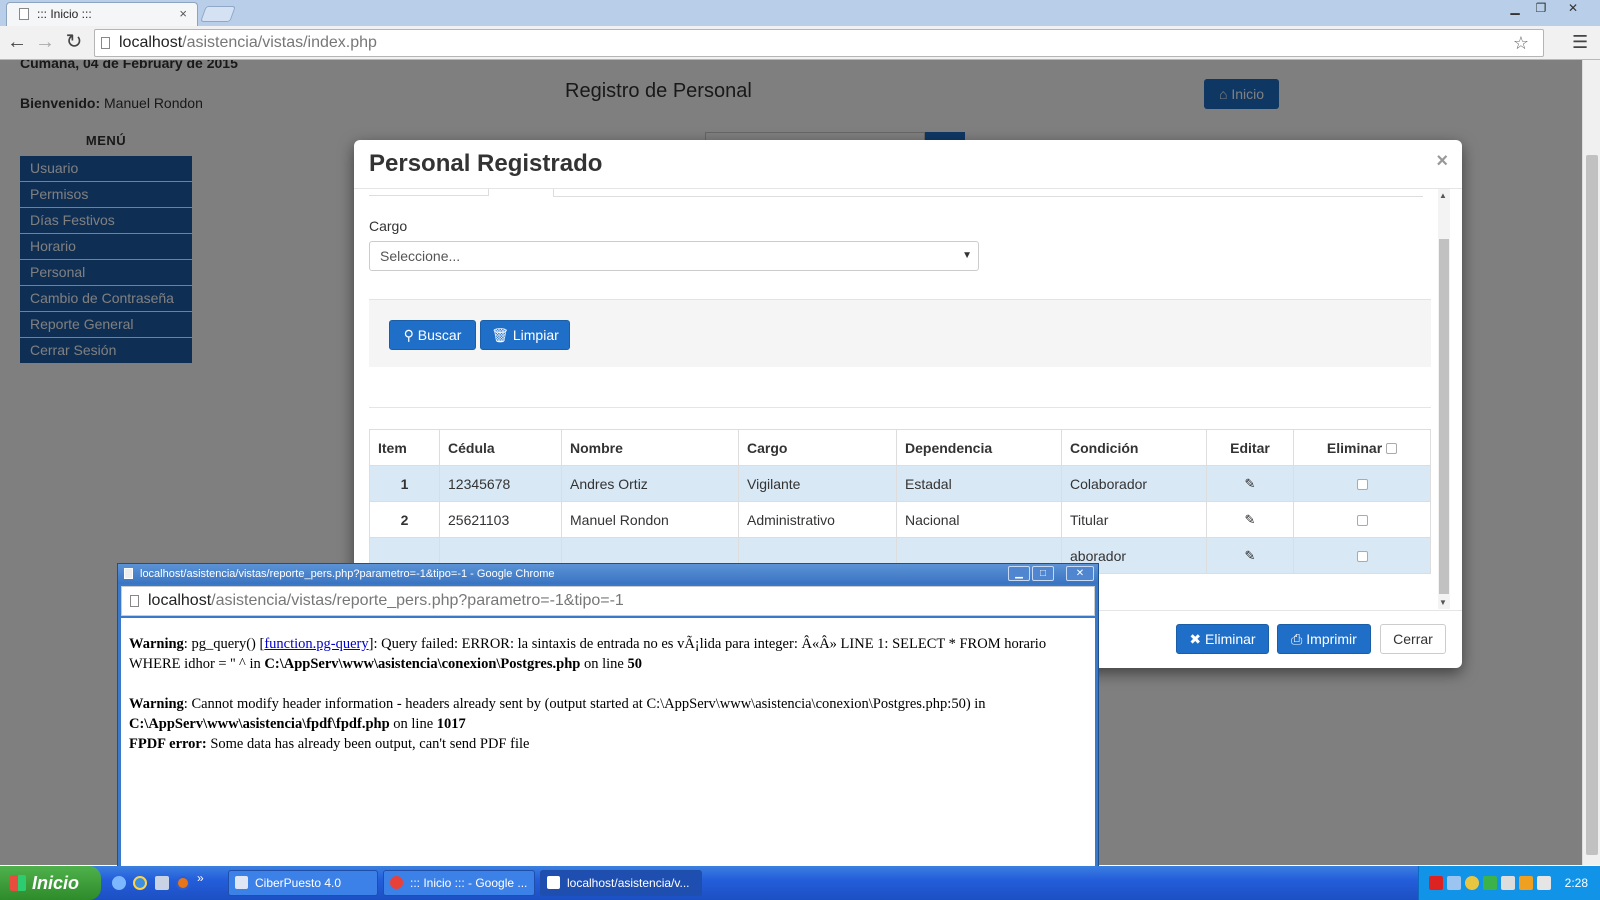 The height and width of the screenshot is (900, 1600). Describe the element at coordinates (162, 883) in the screenshot. I see `shield-icon` at that location.